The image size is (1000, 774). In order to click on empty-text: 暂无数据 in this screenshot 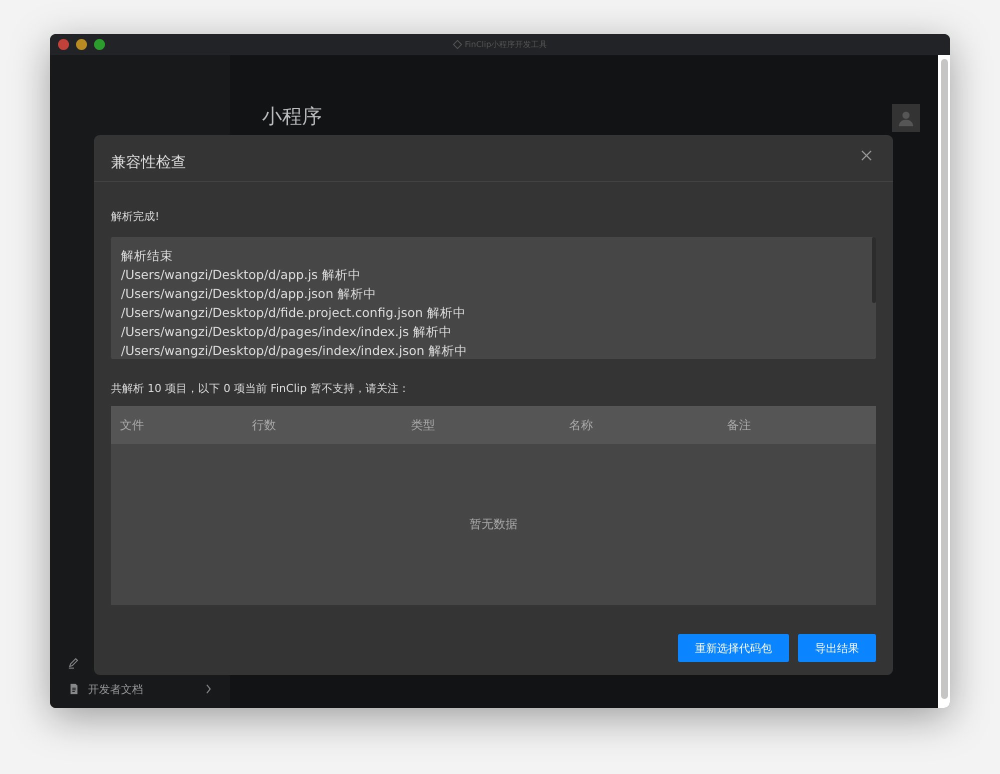, I will do `click(494, 524)`.